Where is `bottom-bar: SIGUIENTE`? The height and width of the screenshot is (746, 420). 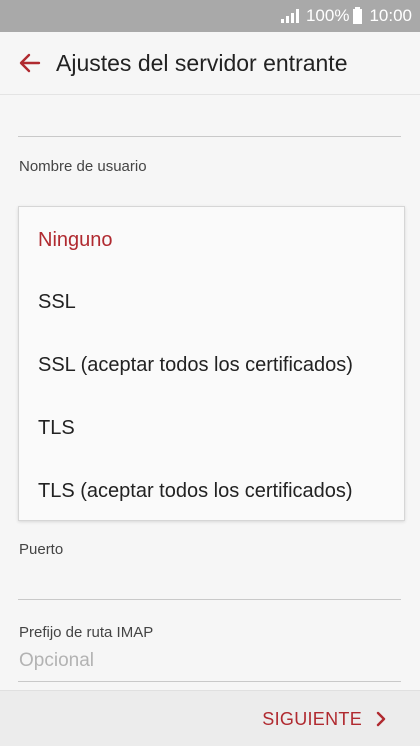 bottom-bar: SIGUIENTE is located at coordinates (210, 718).